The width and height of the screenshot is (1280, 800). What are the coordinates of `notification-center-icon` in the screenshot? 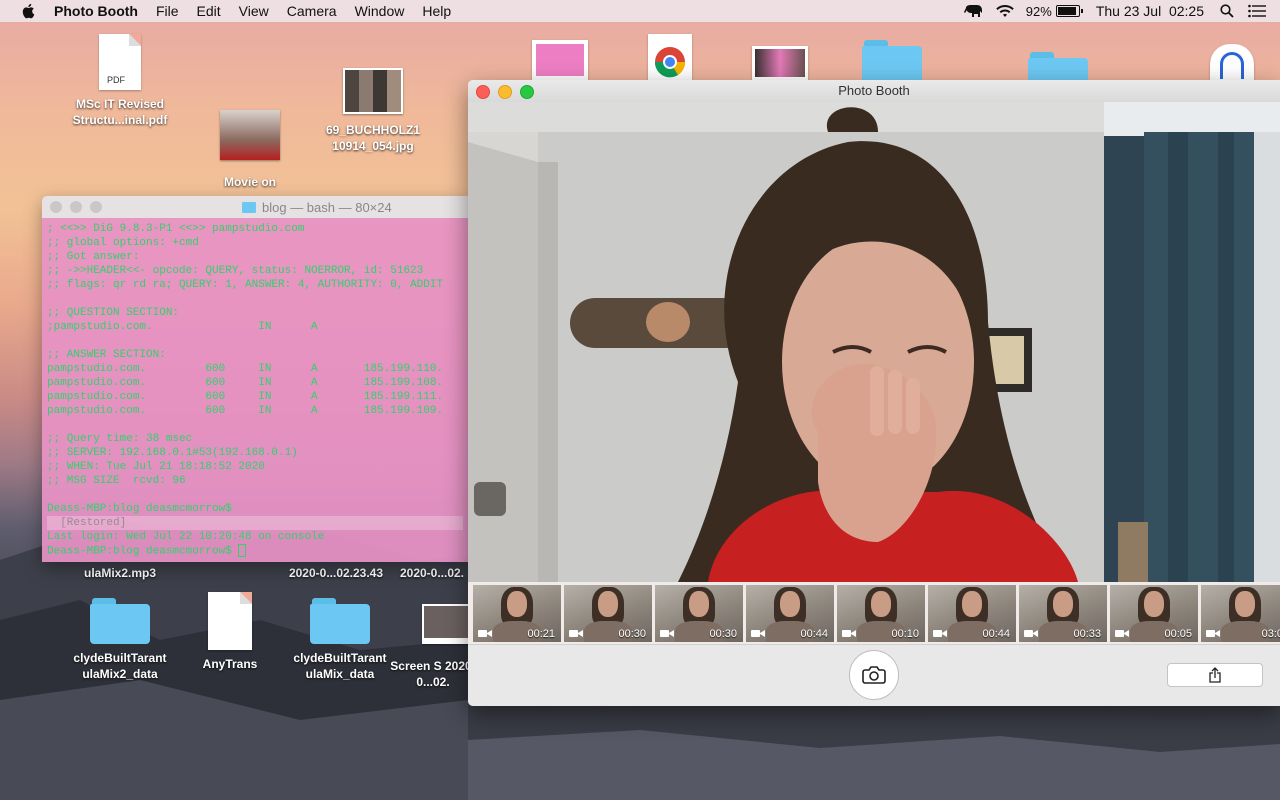 It's located at (1257, 11).